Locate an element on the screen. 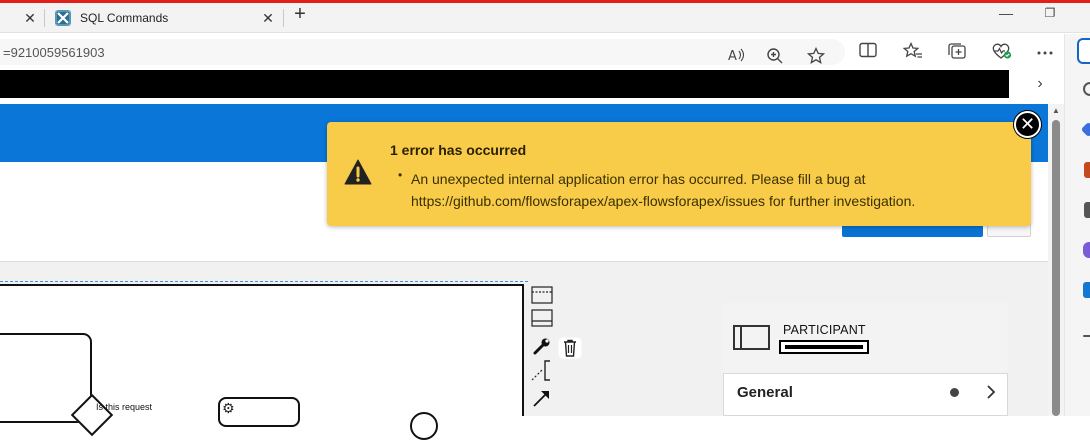 The height and width of the screenshot is (440, 1090). favorites-icon is located at coordinates (912, 51).